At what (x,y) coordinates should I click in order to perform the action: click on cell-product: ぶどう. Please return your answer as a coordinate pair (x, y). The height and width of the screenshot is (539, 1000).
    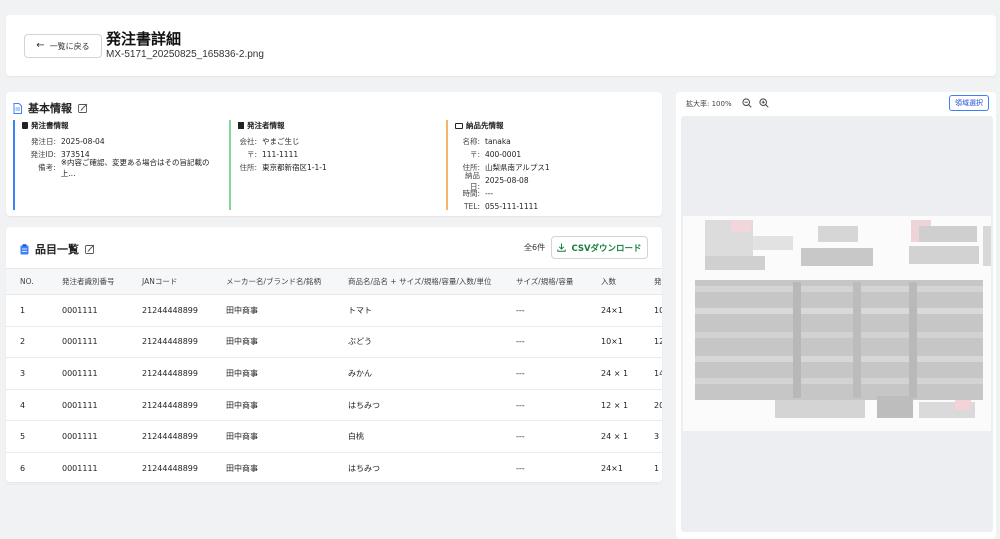
    Looking at the image, I should click on (418, 342).